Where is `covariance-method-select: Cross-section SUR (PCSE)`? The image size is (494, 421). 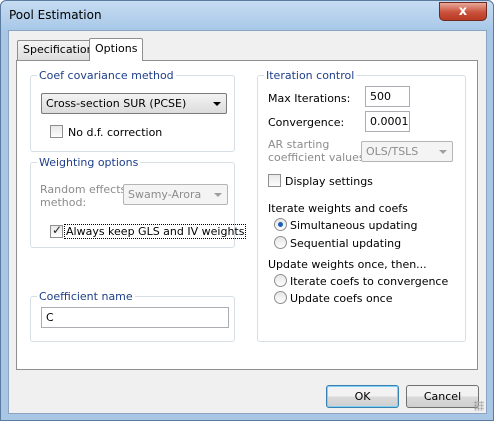
covariance-method-select: Cross-section SUR (PCSE) is located at coordinates (134, 103).